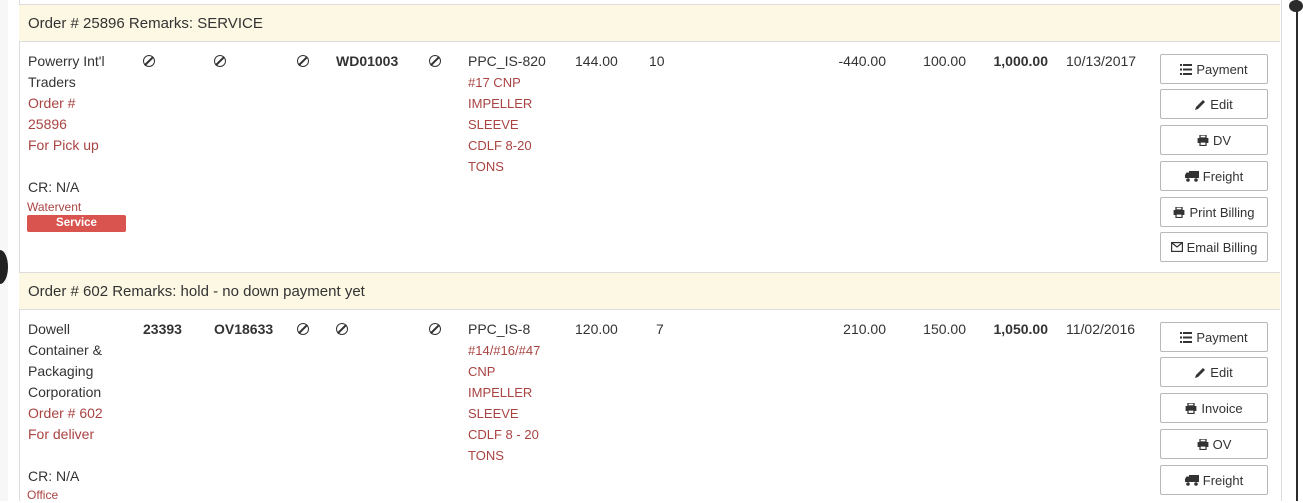  What do you see at coordinates (49, 329) in the screenshot?
I see `customer-name-line: Dowell` at bounding box center [49, 329].